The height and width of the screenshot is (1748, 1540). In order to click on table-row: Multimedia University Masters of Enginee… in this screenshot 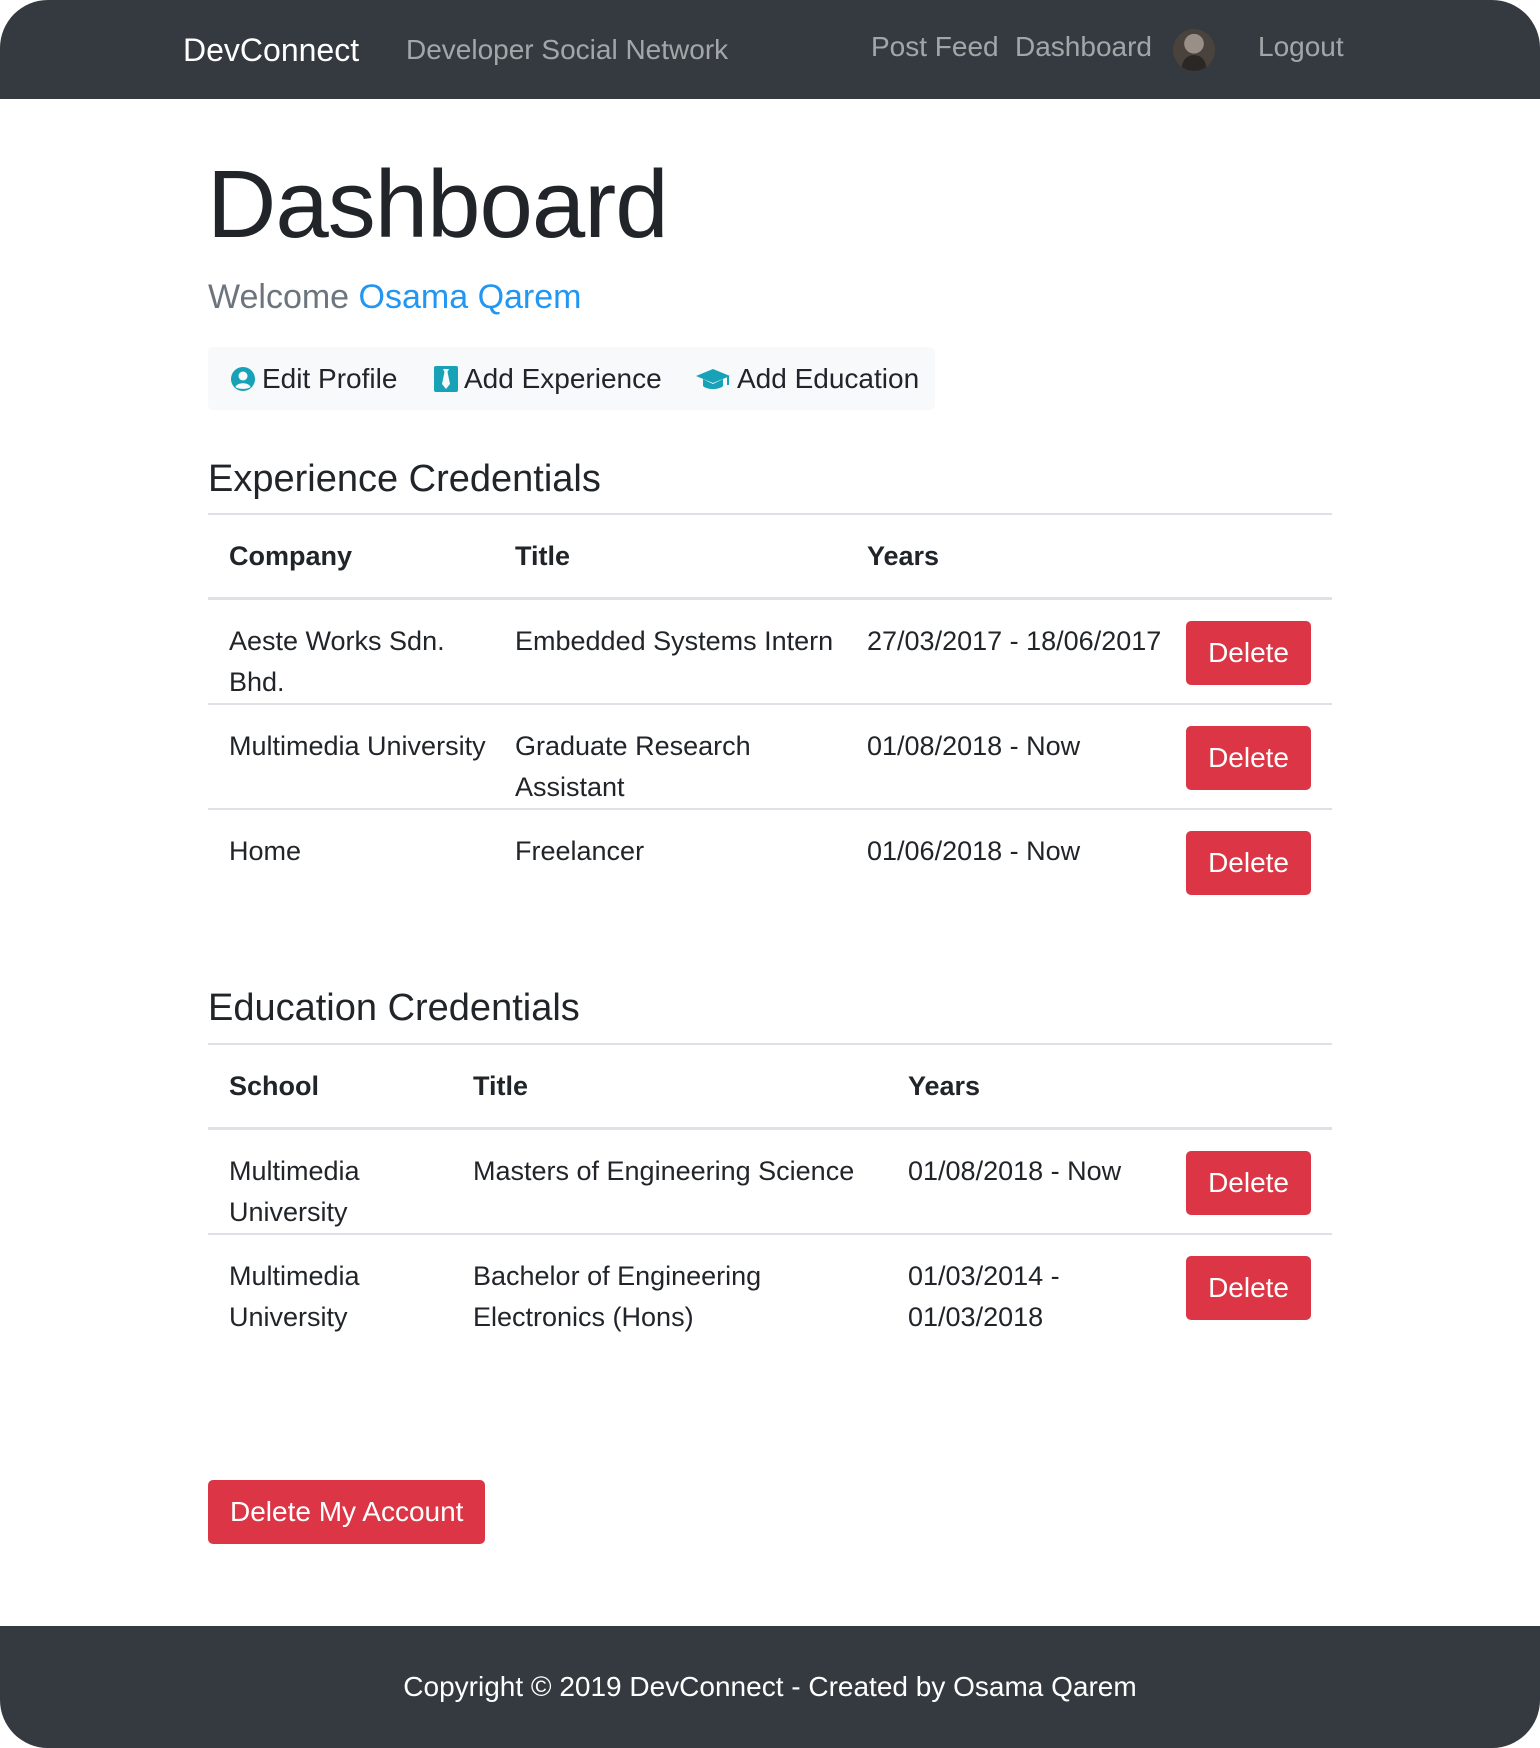, I will do `click(770, 1181)`.